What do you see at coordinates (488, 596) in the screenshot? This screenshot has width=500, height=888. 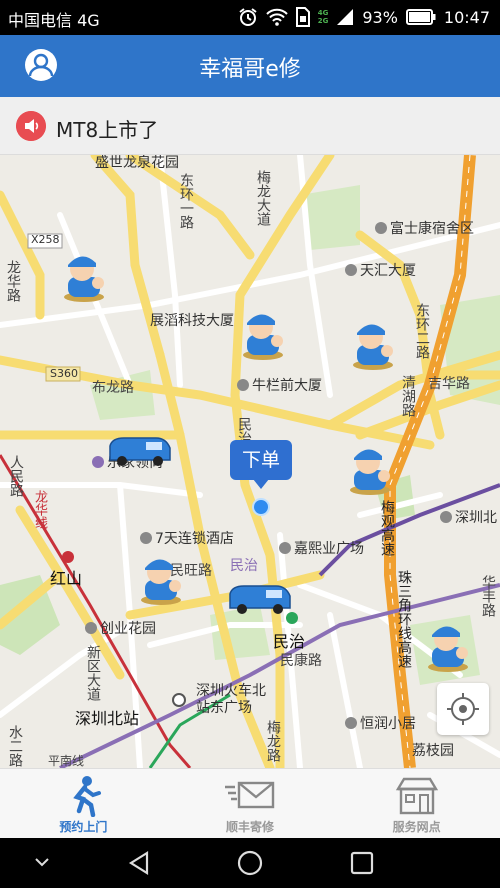 I see `map-label-road: 华丰路` at bounding box center [488, 596].